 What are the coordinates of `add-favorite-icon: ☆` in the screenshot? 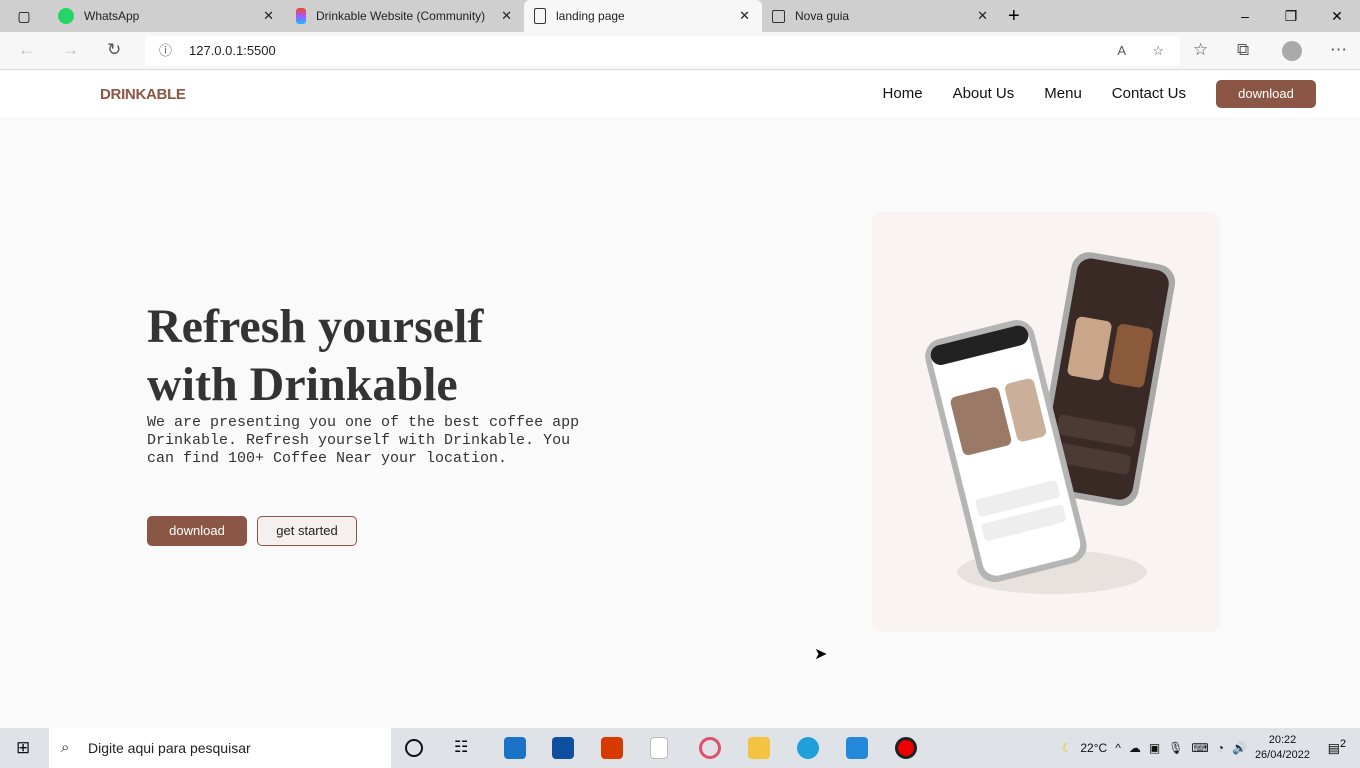 It's located at (1158, 51).